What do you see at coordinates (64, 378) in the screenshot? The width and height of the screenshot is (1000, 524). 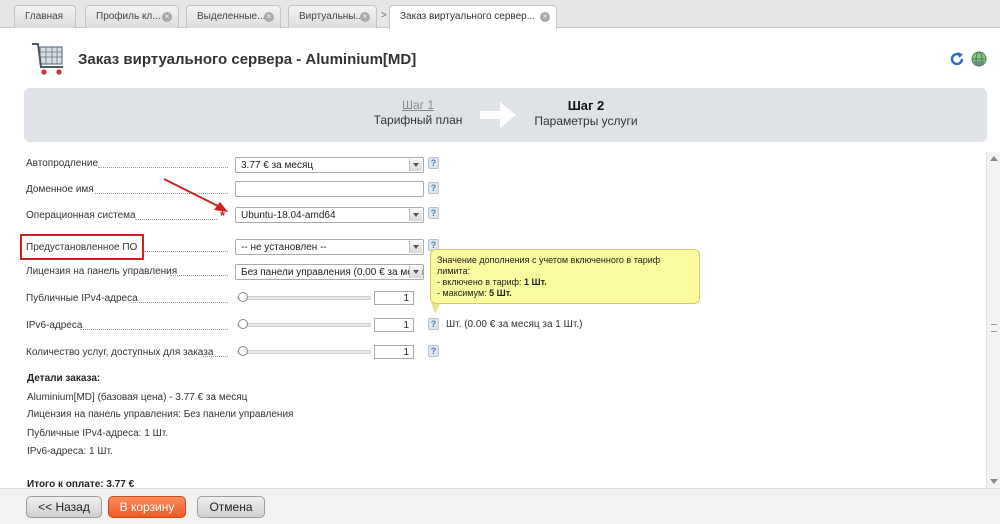 I see `details-title: Детали заказа:` at bounding box center [64, 378].